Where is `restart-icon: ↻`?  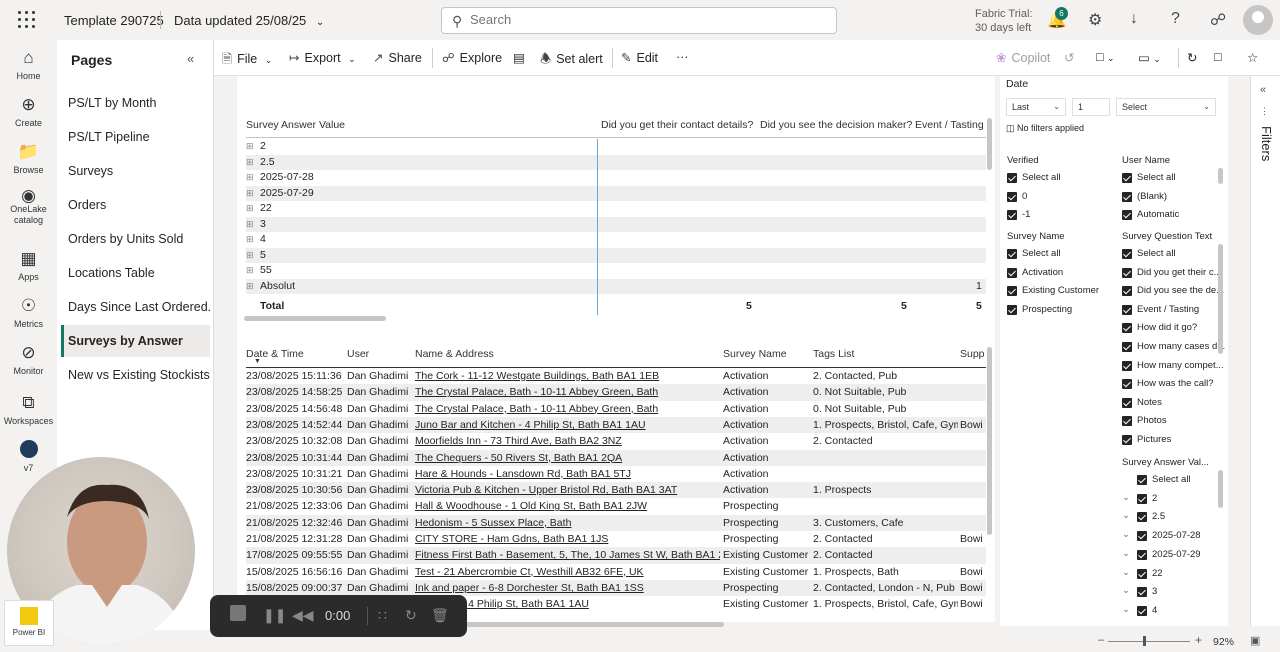
restart-icon: ↻ is located at coordinates (411, 615).